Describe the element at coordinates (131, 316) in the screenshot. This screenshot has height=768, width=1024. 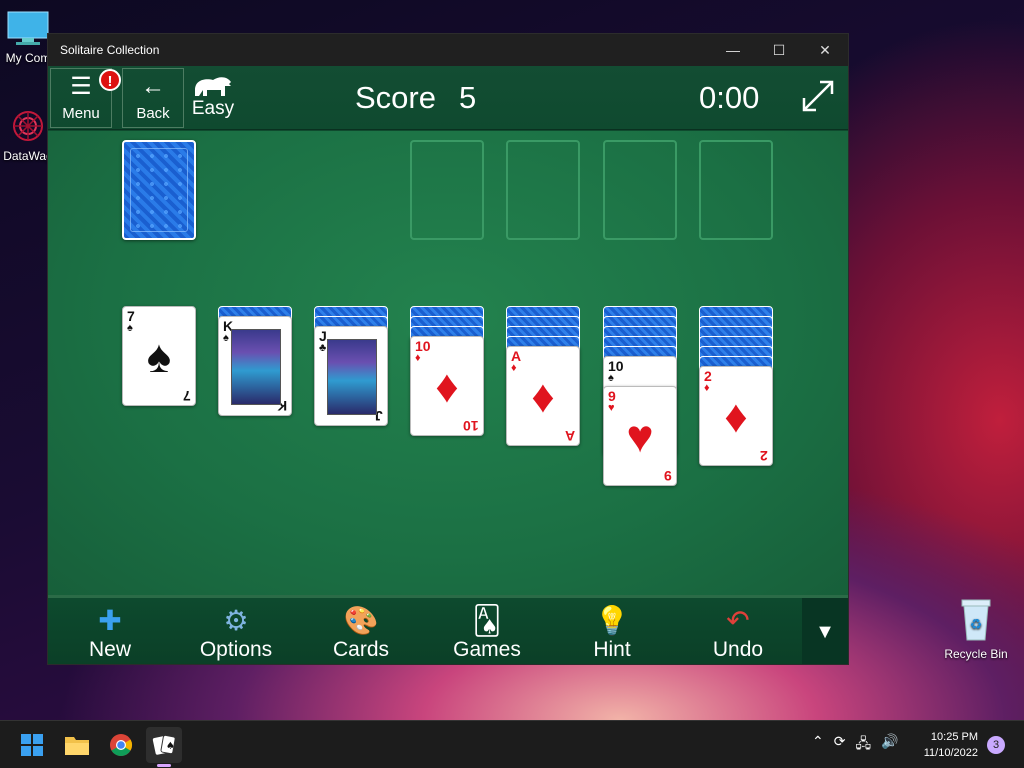
I see `card-rank: 7` at that location.